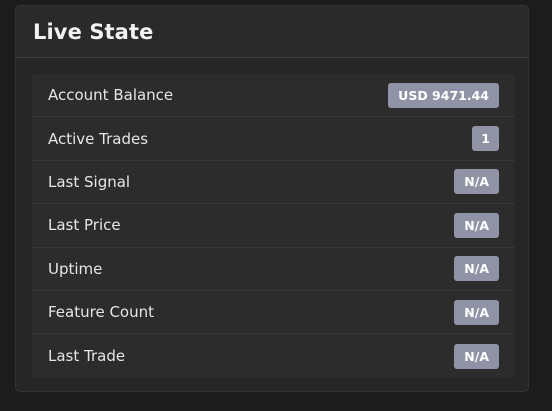 The image size is (552, 411). Describe the element at coordinates (98, 138) in the screenshot. I see `row-label: Active Trades` at that location.